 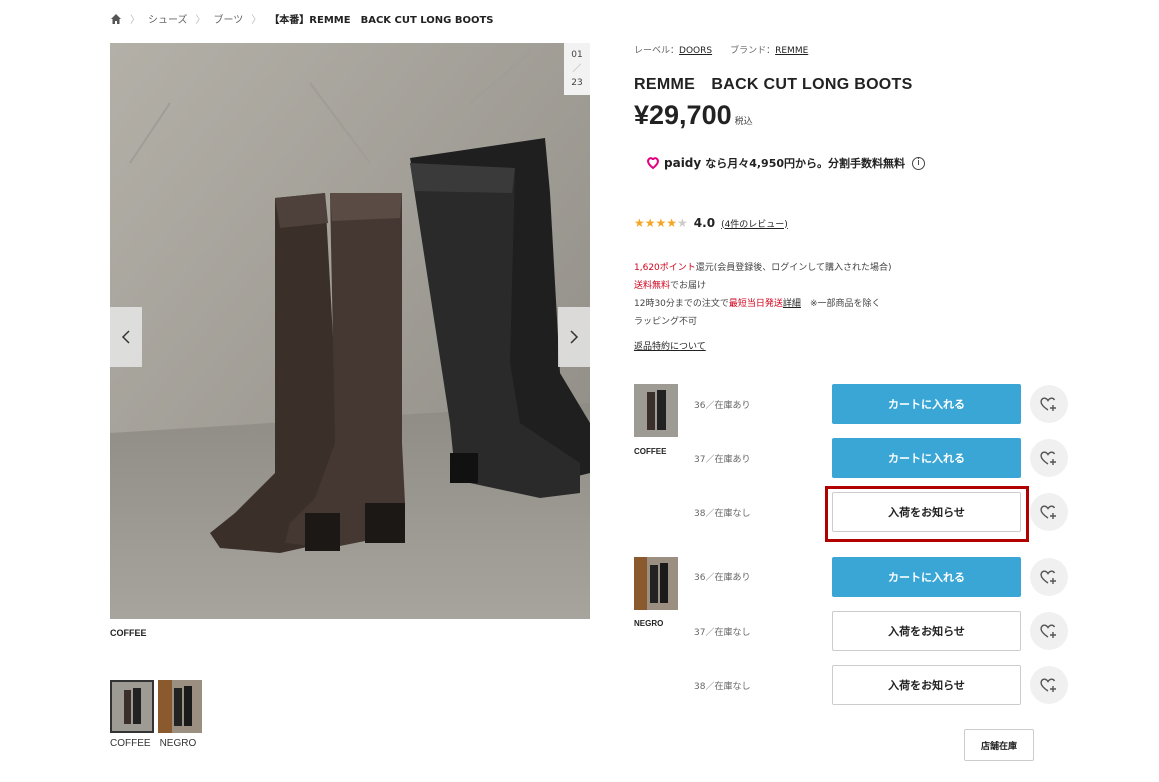 What do you see at coordinates (805, 163) in the screenshot?
I see `paidy-text: なら月々4,950円から。分割手数料無料` at bounding box center [805, 163].